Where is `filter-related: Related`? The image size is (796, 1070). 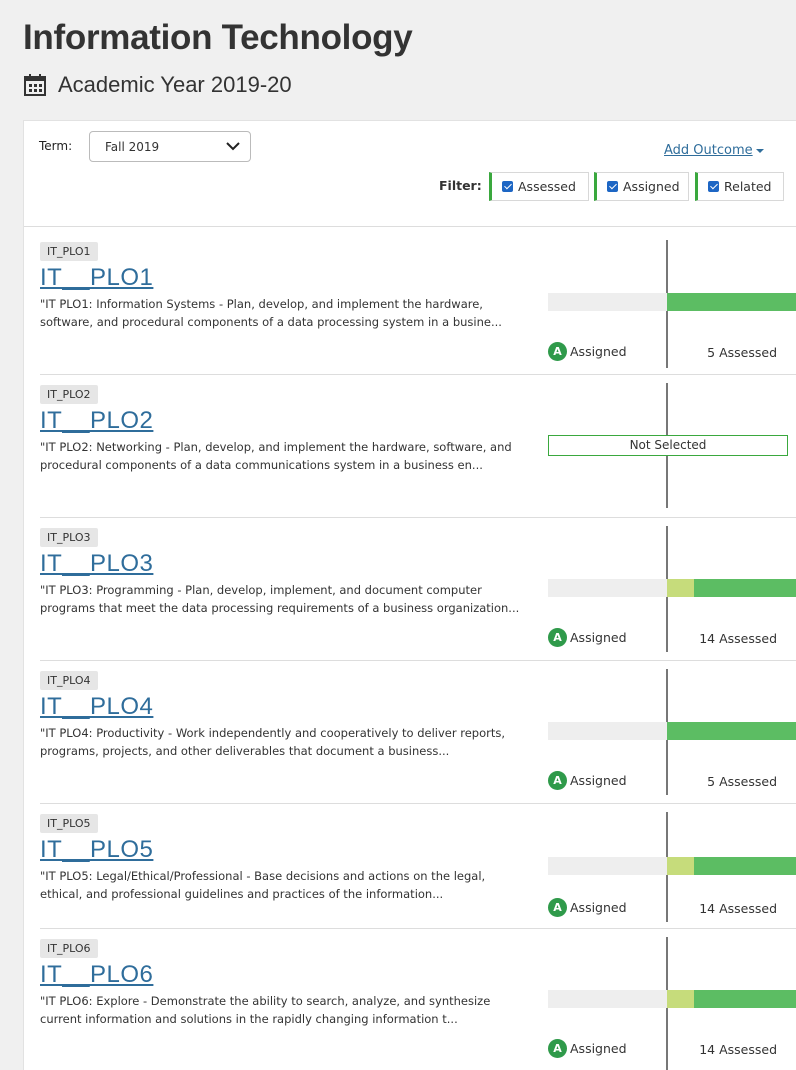 filter-related: Related is located at coordinates (739, 186).